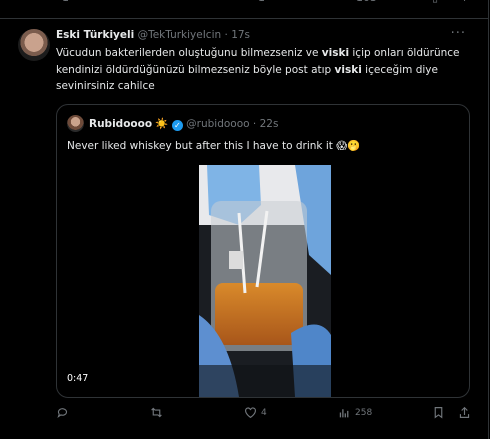  What do you see at coordinates (180, 35) in the screenshot?
I see `handle: @TekTurkiyeIcin` at bounding box center [180, 35].